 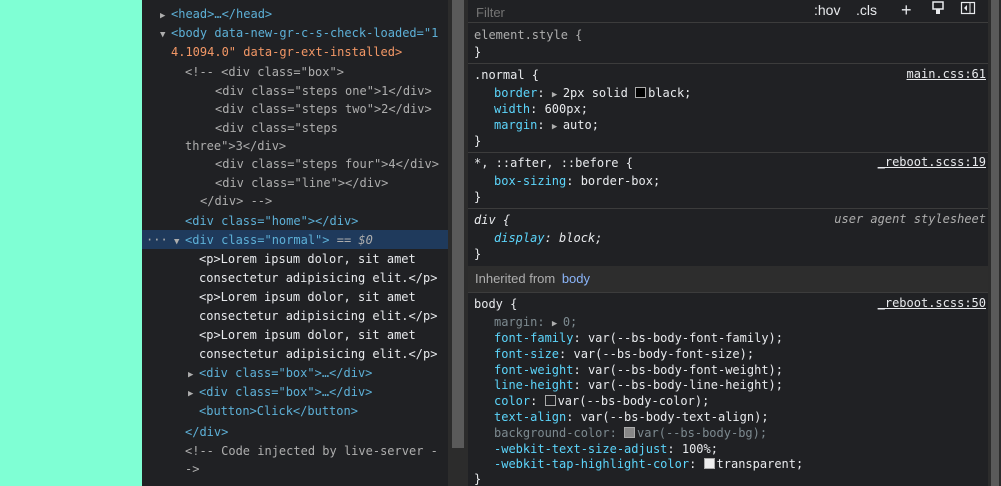 What do you see at coordinates (606, 449) in the screenshot?
I see `style-prop-text-size-adjust: -webkit-text-size-adjust: 100%;` at bounding box center [606, 449].